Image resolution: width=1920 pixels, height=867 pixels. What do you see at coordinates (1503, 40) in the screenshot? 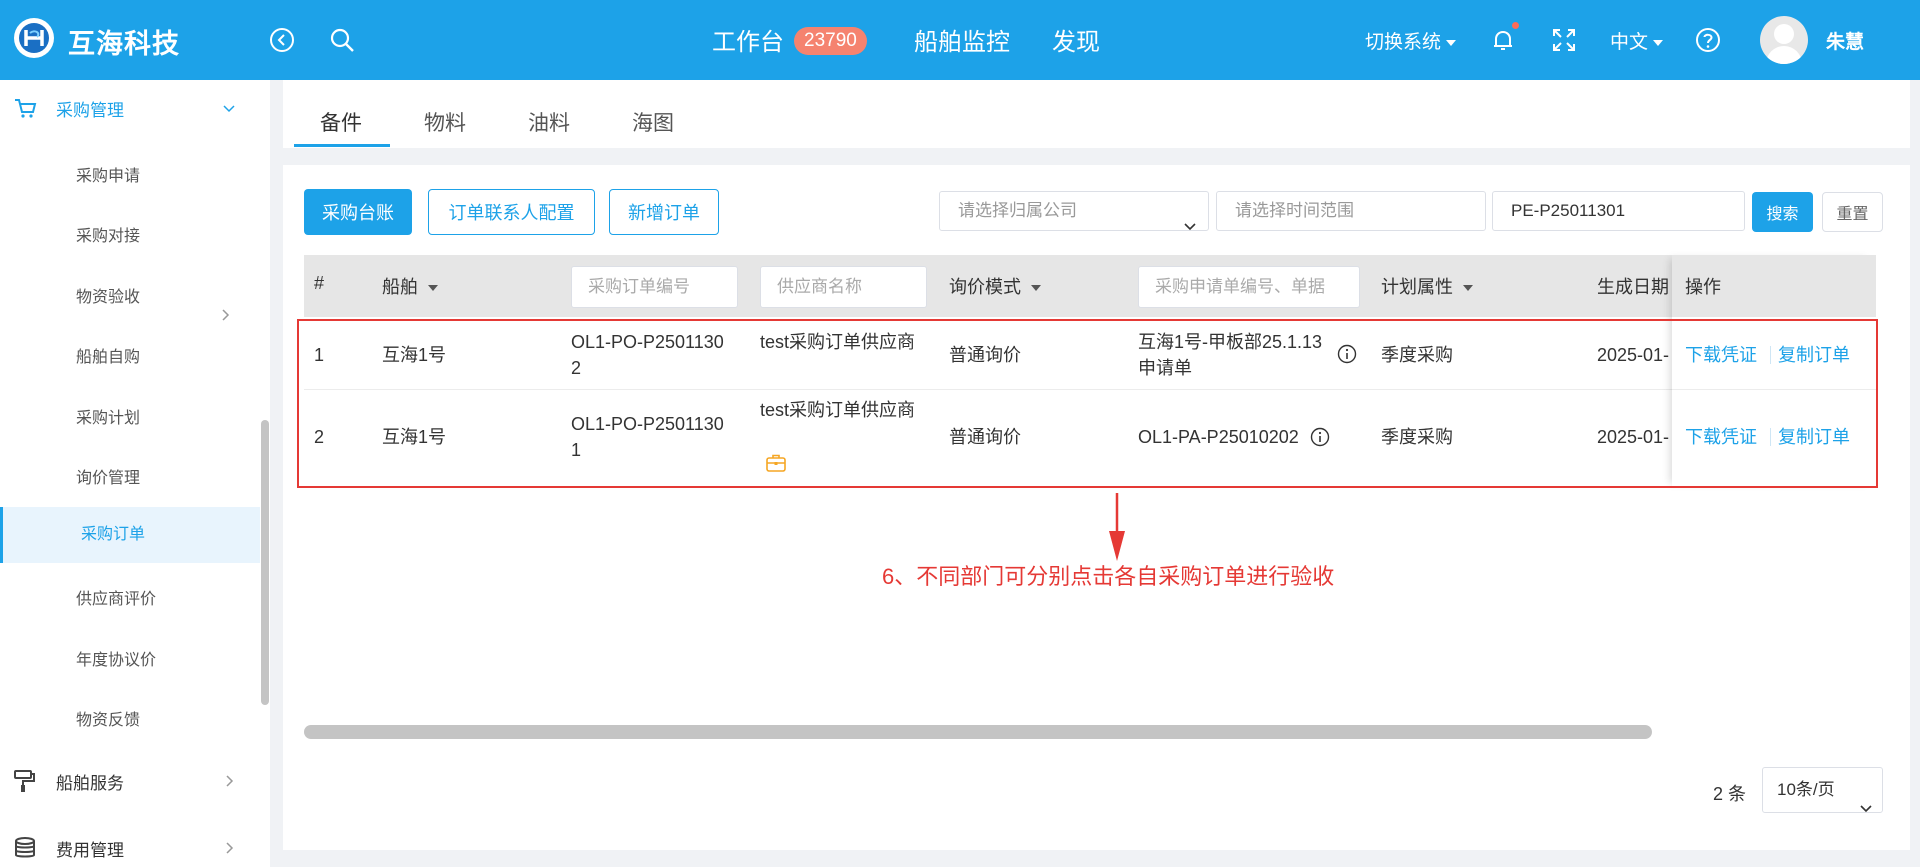
I see `bell-icon` at bounding box center [1503, 40].